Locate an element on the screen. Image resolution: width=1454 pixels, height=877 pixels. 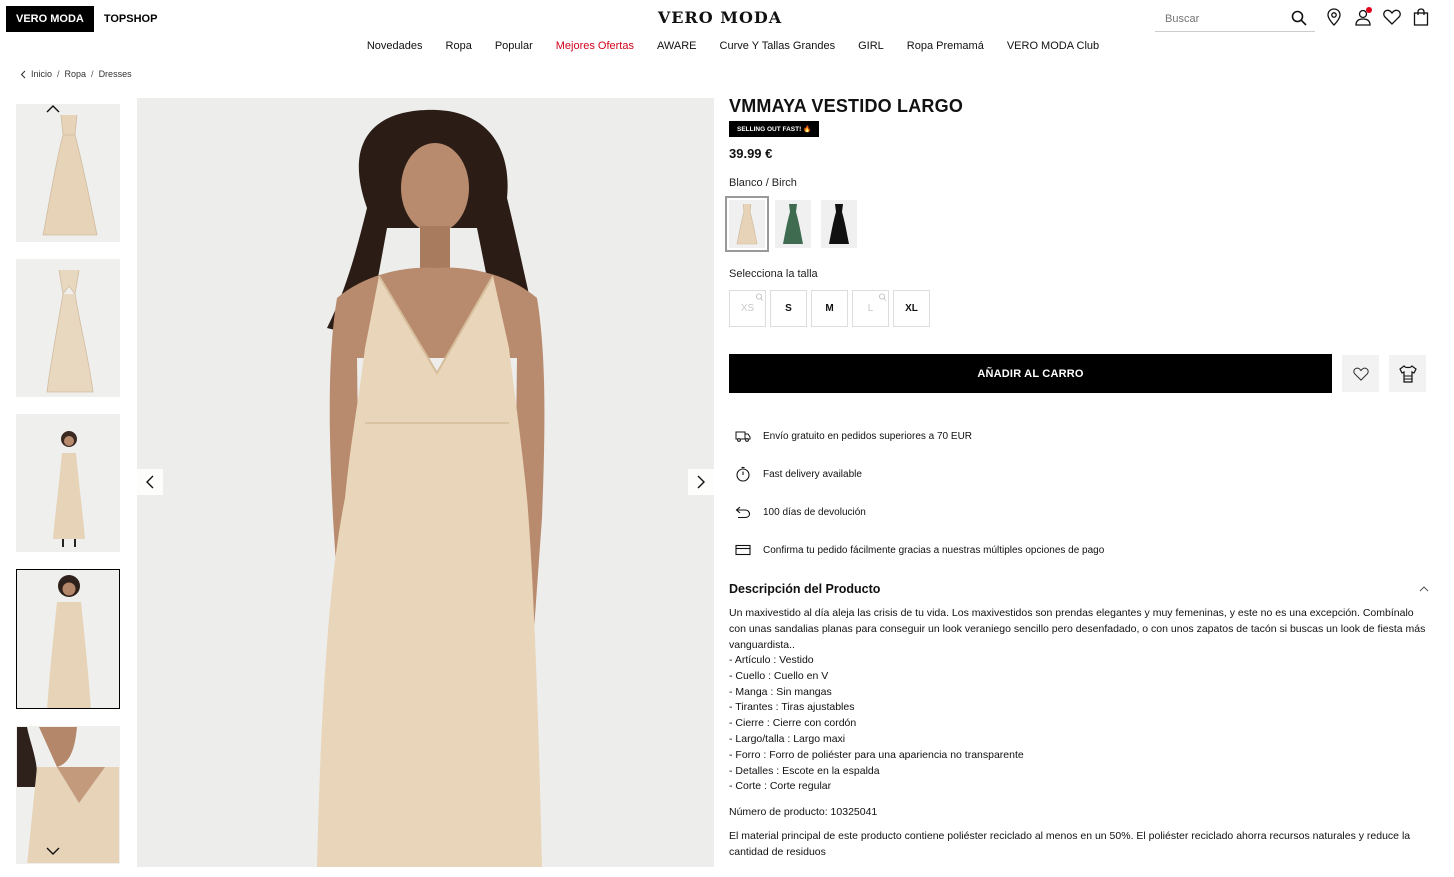
wishlist-icon is located at coordinates (1392, 17).